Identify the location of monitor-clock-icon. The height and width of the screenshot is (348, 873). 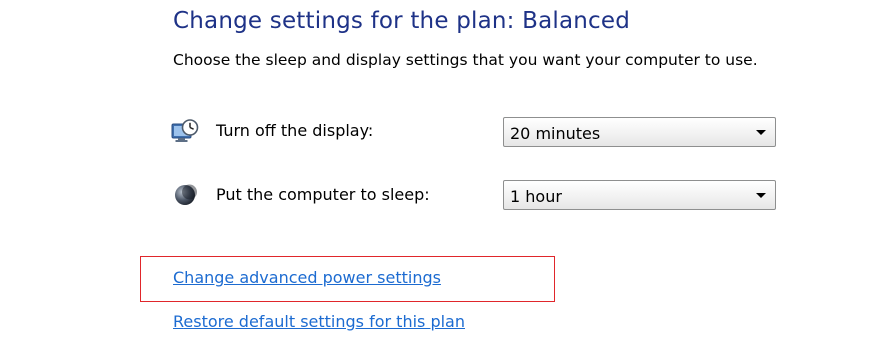
(185, 130).